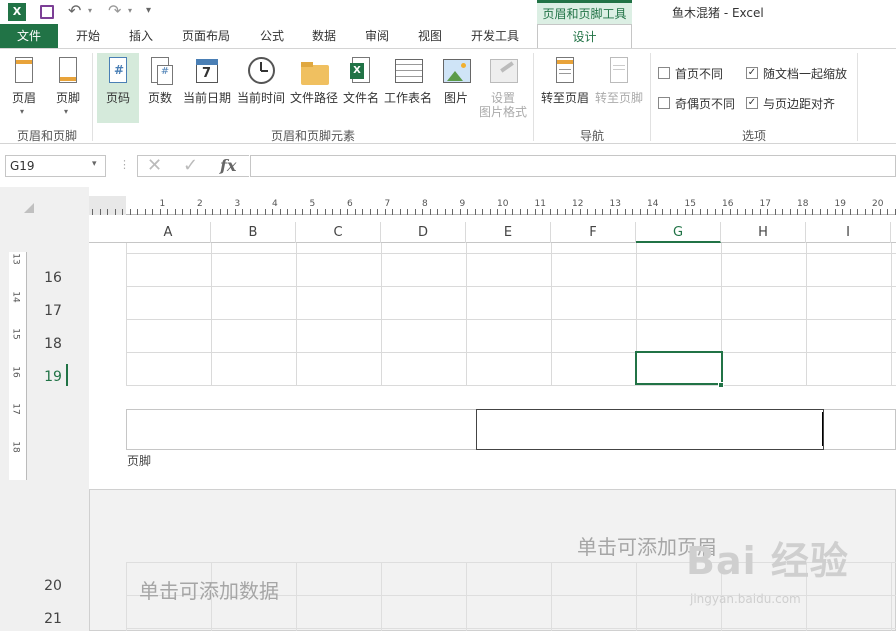 The height and width of the screenshot is (631, 896). Describe the element at coordinates (94, 164) in the screenshot. I see `name-box-dropdown-icon: ▾` at that location.